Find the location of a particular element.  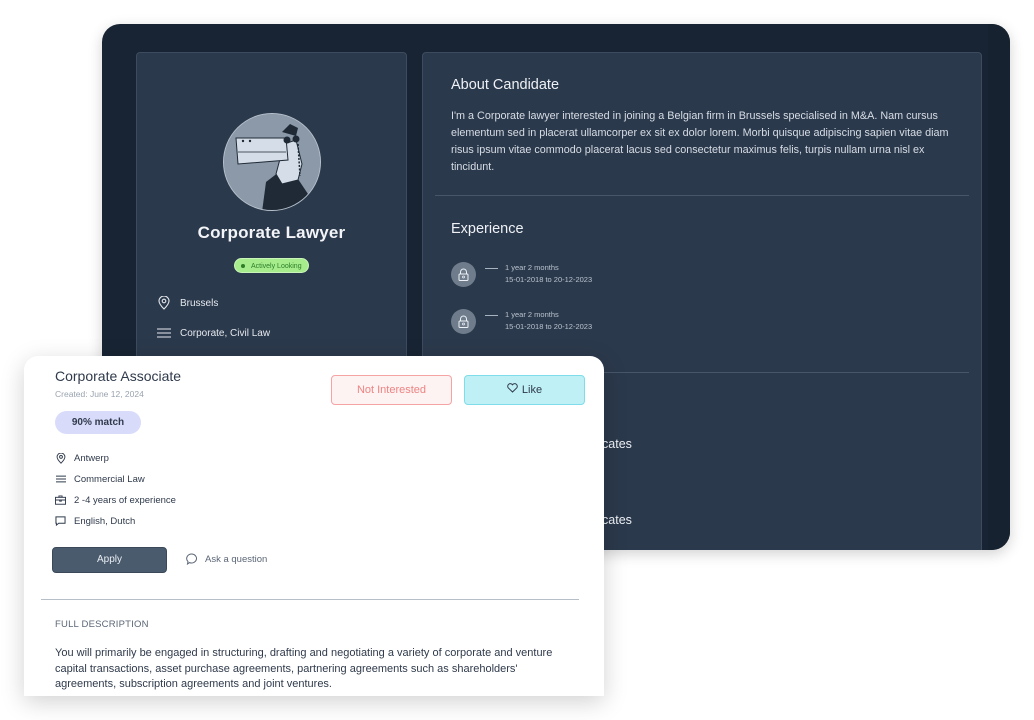

ask-question-link: Ask a question is located at coordinates (226, 559).